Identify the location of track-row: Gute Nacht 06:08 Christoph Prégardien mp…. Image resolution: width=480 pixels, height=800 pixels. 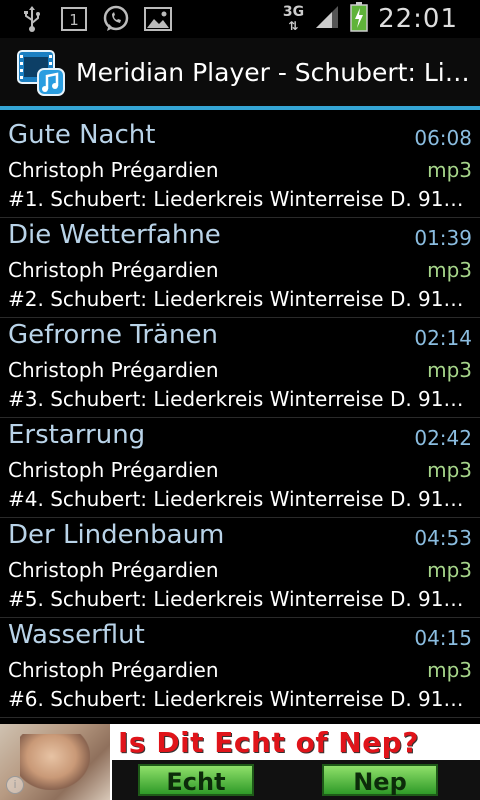
(240, 168).